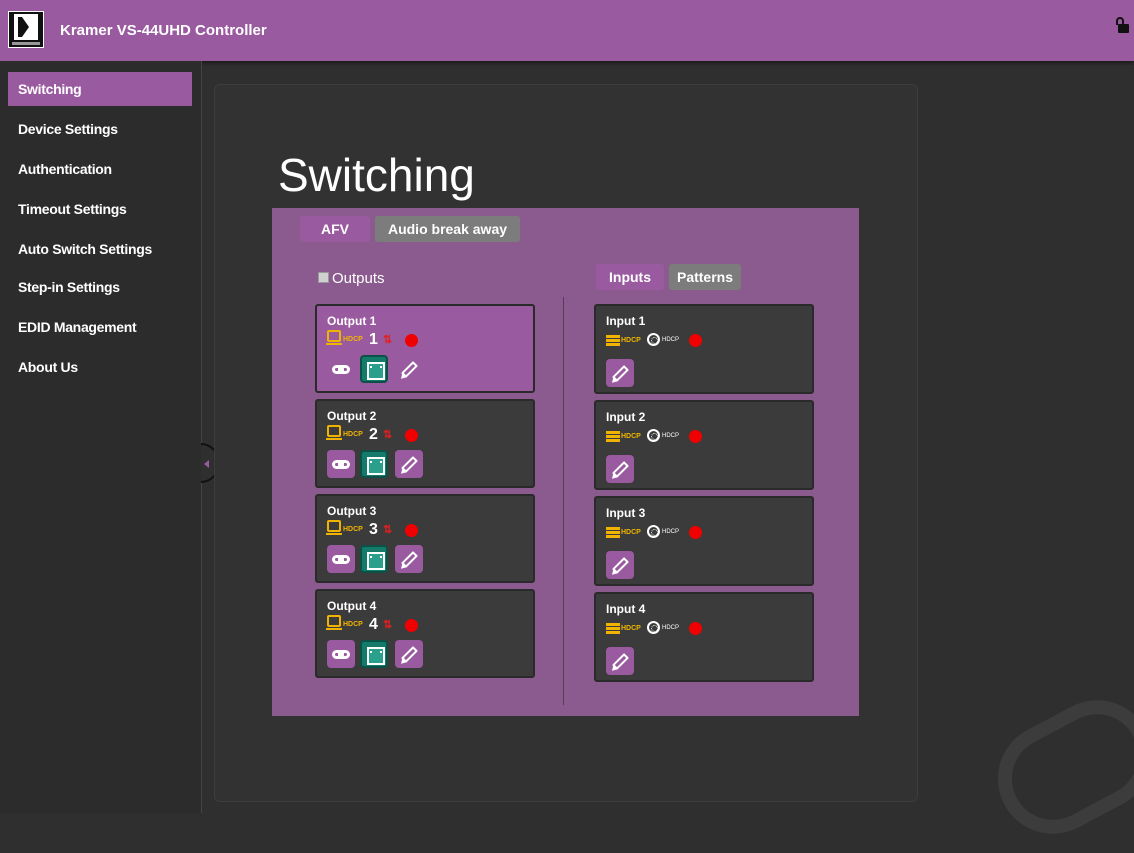  I want to click on output-card-3: Output 3 HDCP 3 ⇅, so click(425, 538).